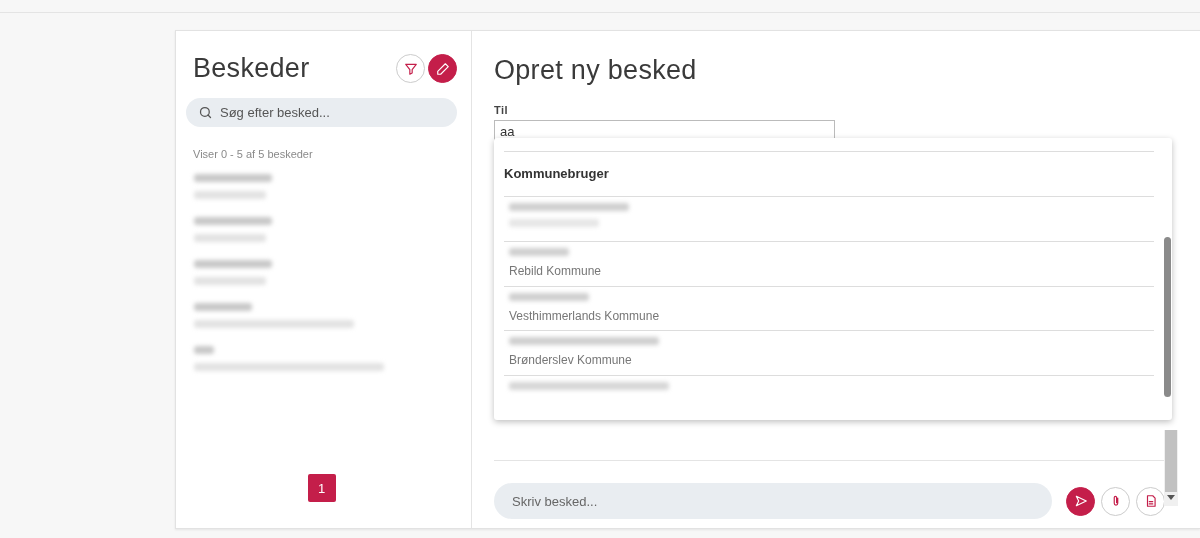  I want to click on pencil-icon, so click(442, 68).